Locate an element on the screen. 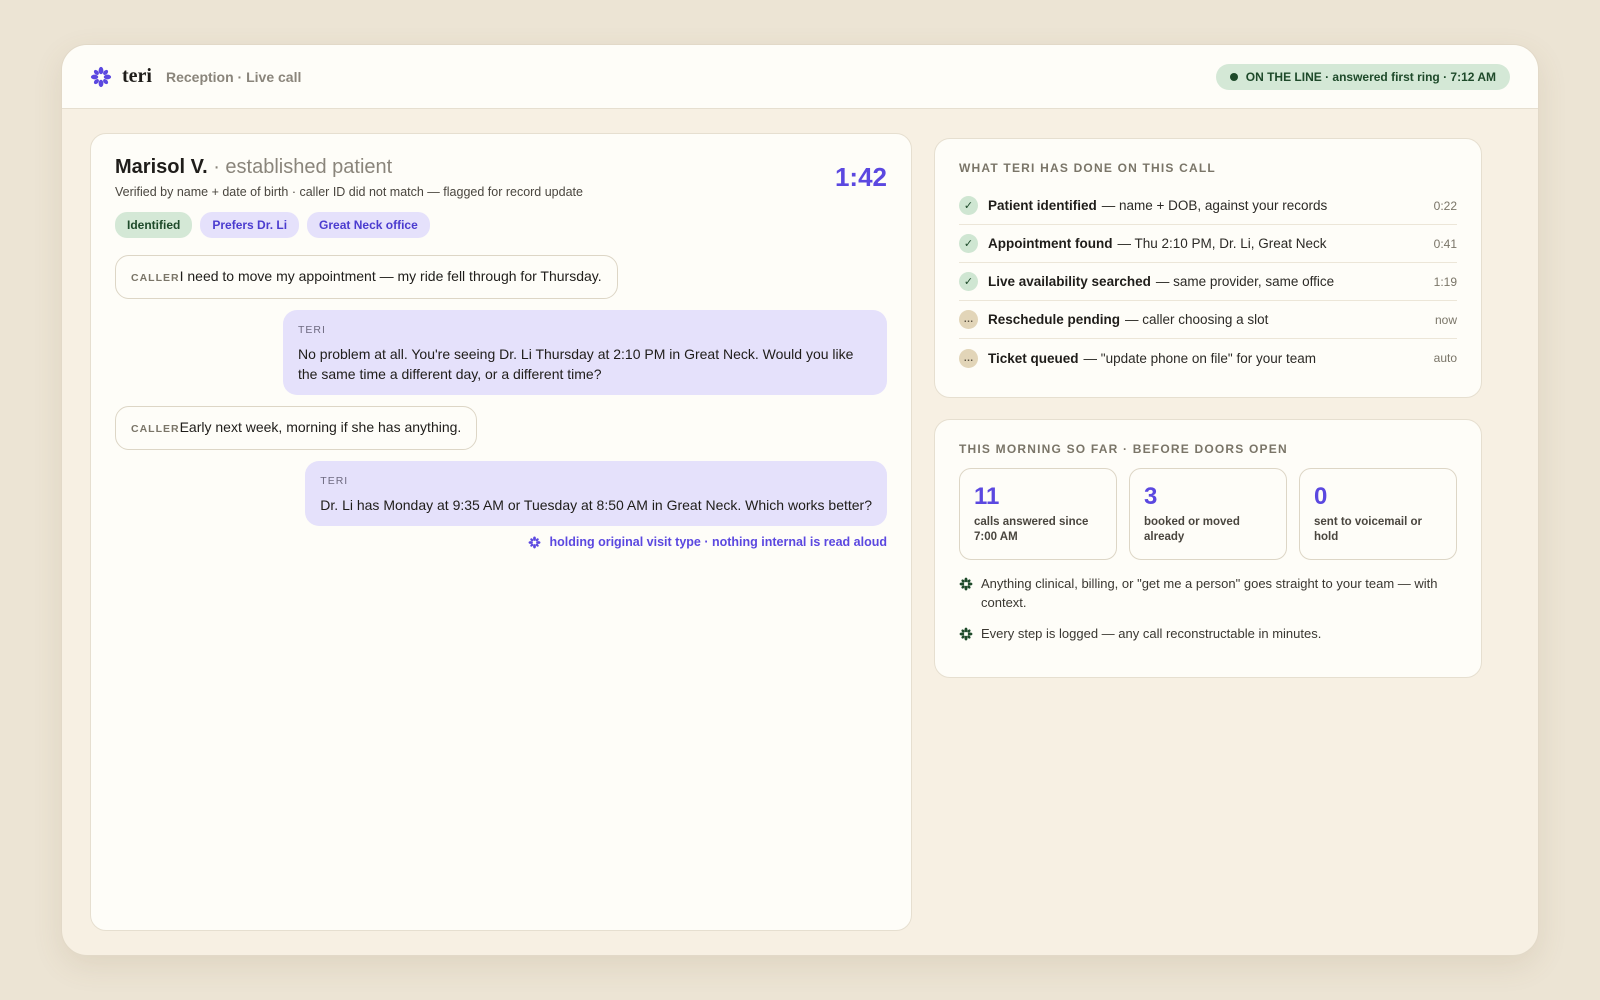 This screenshot has height=1000, width=1600. stat-label: booked or moved already is located at coordinates (1192, 529).